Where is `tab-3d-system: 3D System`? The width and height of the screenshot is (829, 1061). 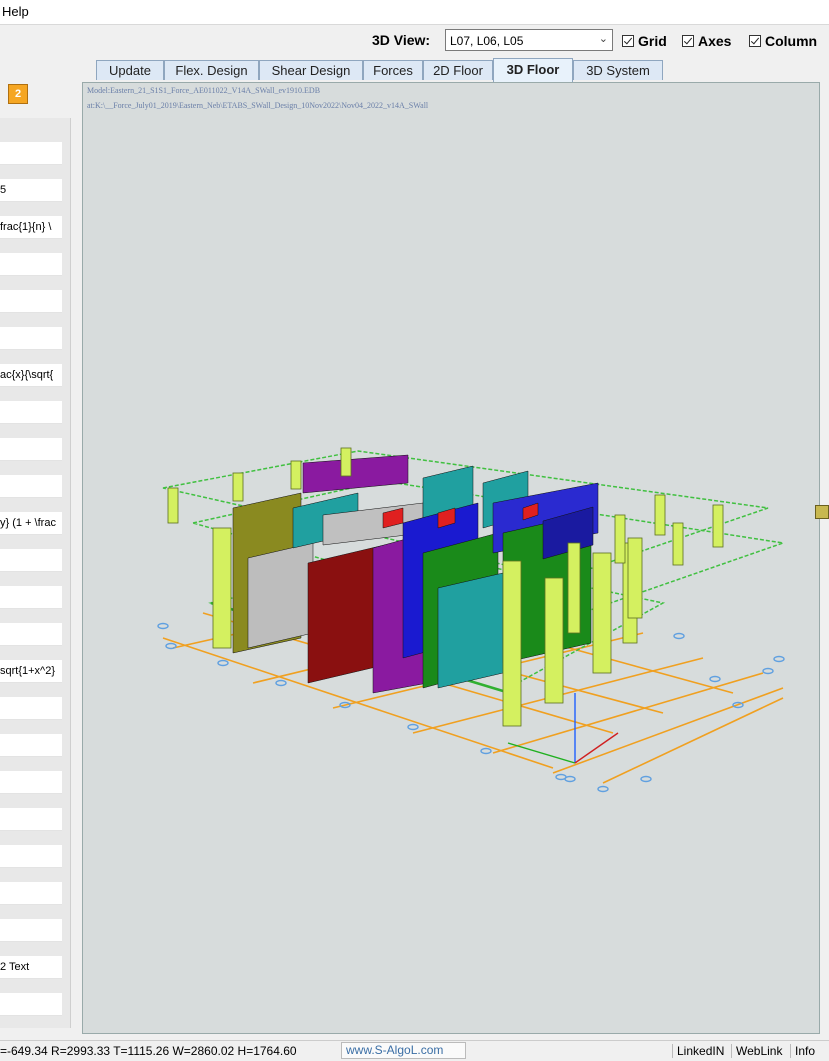 tab-3d-system: 3D System is located at coordinates (618, 70).